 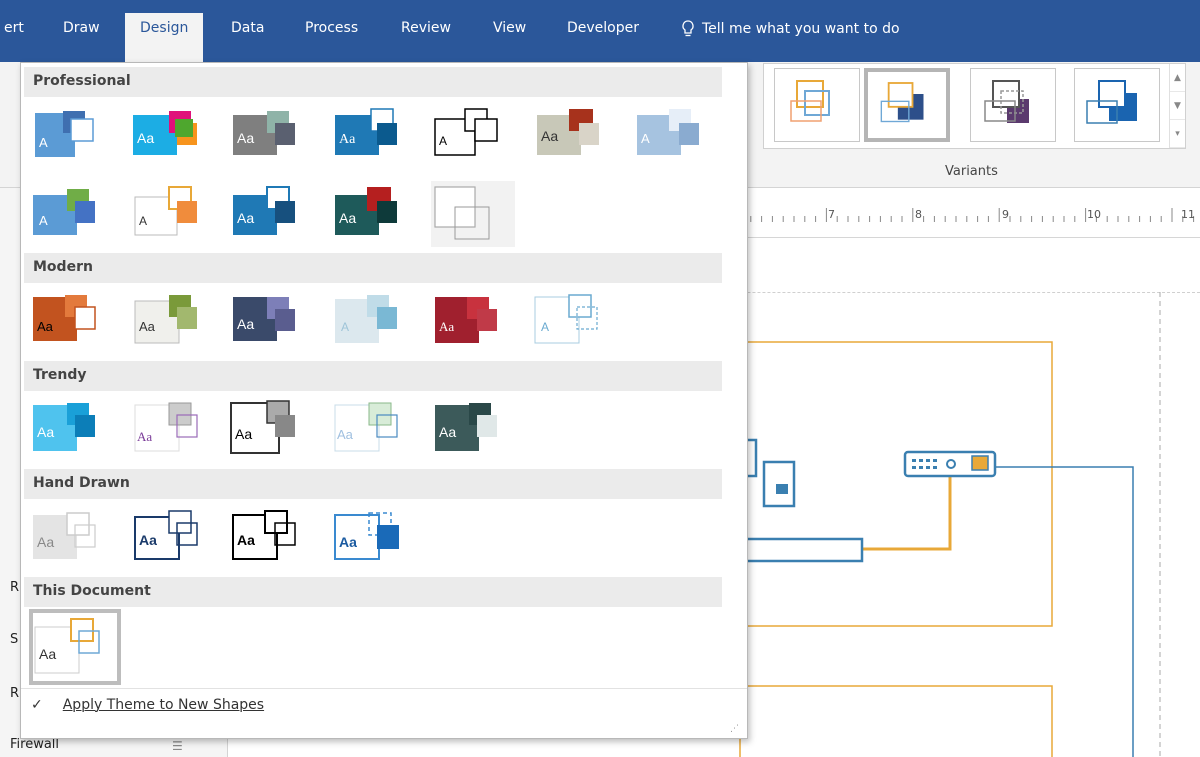 I want to click on section-label: Modern, so click(x=63, y=267).